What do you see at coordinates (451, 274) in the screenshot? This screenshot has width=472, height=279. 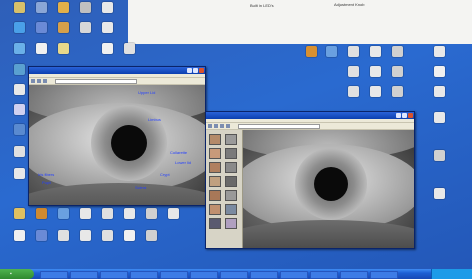 I see `system-tray` at bounding box center [451, 274].